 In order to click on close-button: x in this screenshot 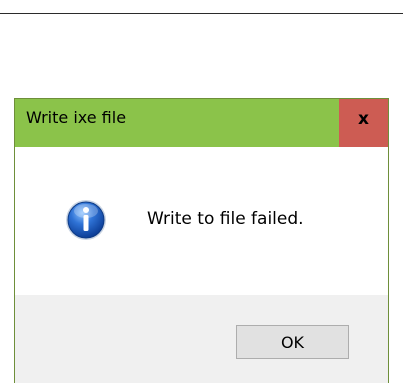, I will do `click(363, 123)`.